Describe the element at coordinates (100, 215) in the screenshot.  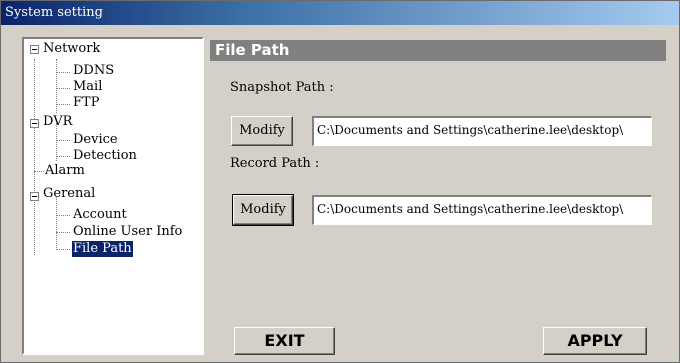
I see `tree-item-account: Account` at that location.